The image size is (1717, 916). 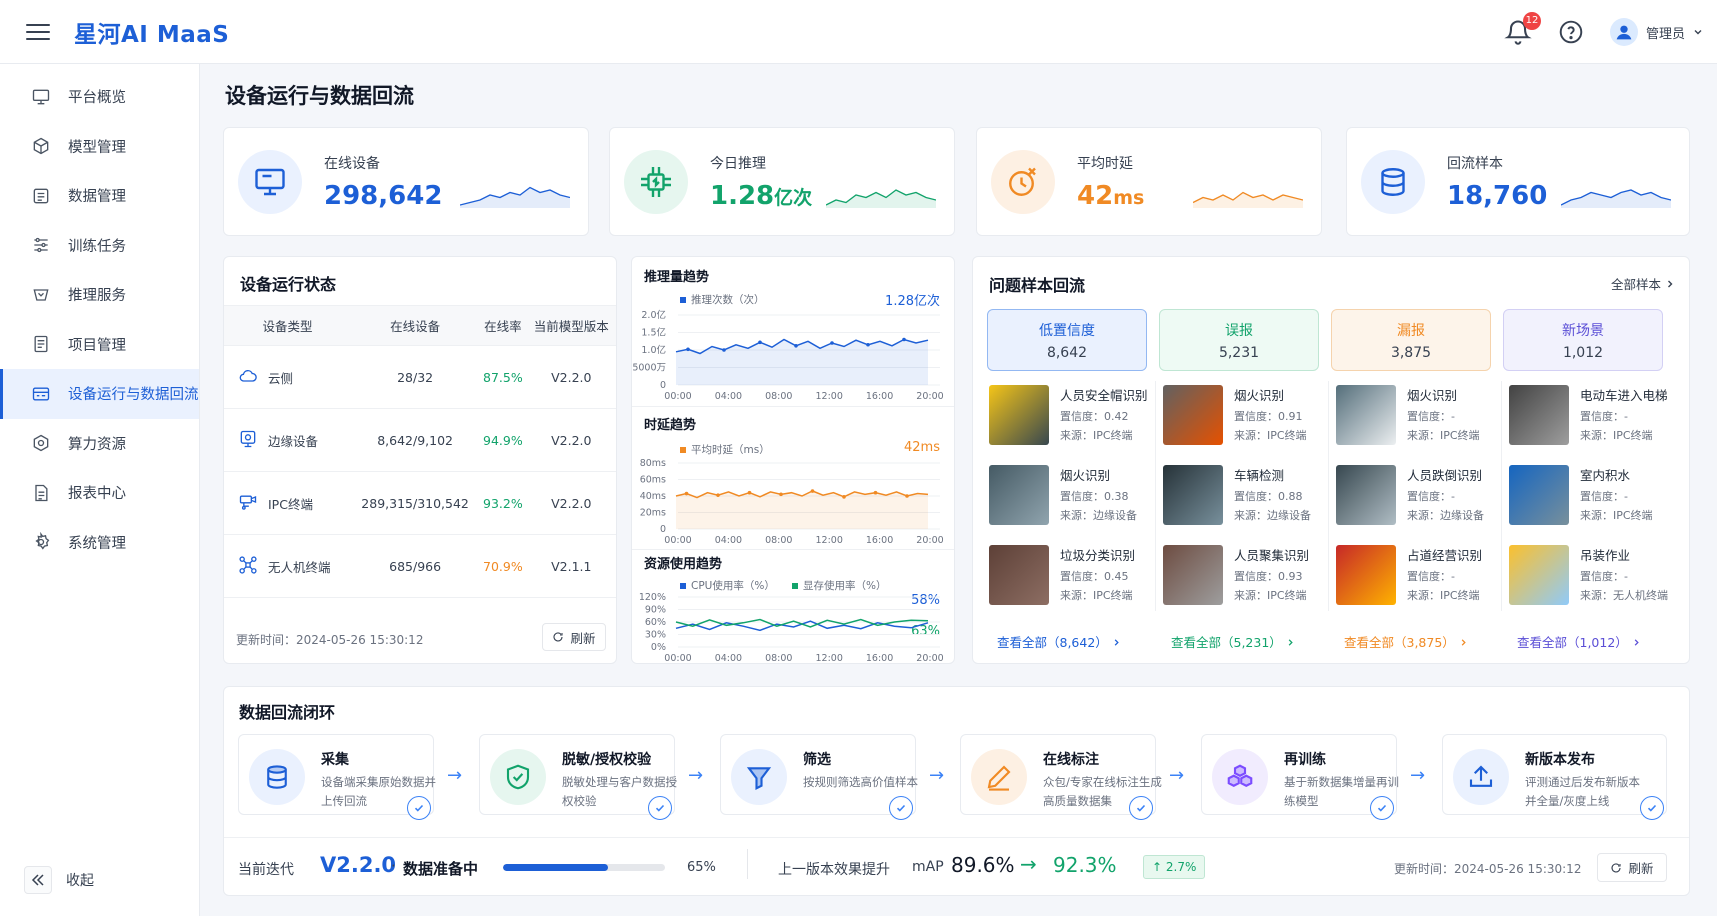 I want to click on loop-step-5: 新版本发布 评测通过后发布新版本并全量/灰度上线, so click(x=1554, y=777).